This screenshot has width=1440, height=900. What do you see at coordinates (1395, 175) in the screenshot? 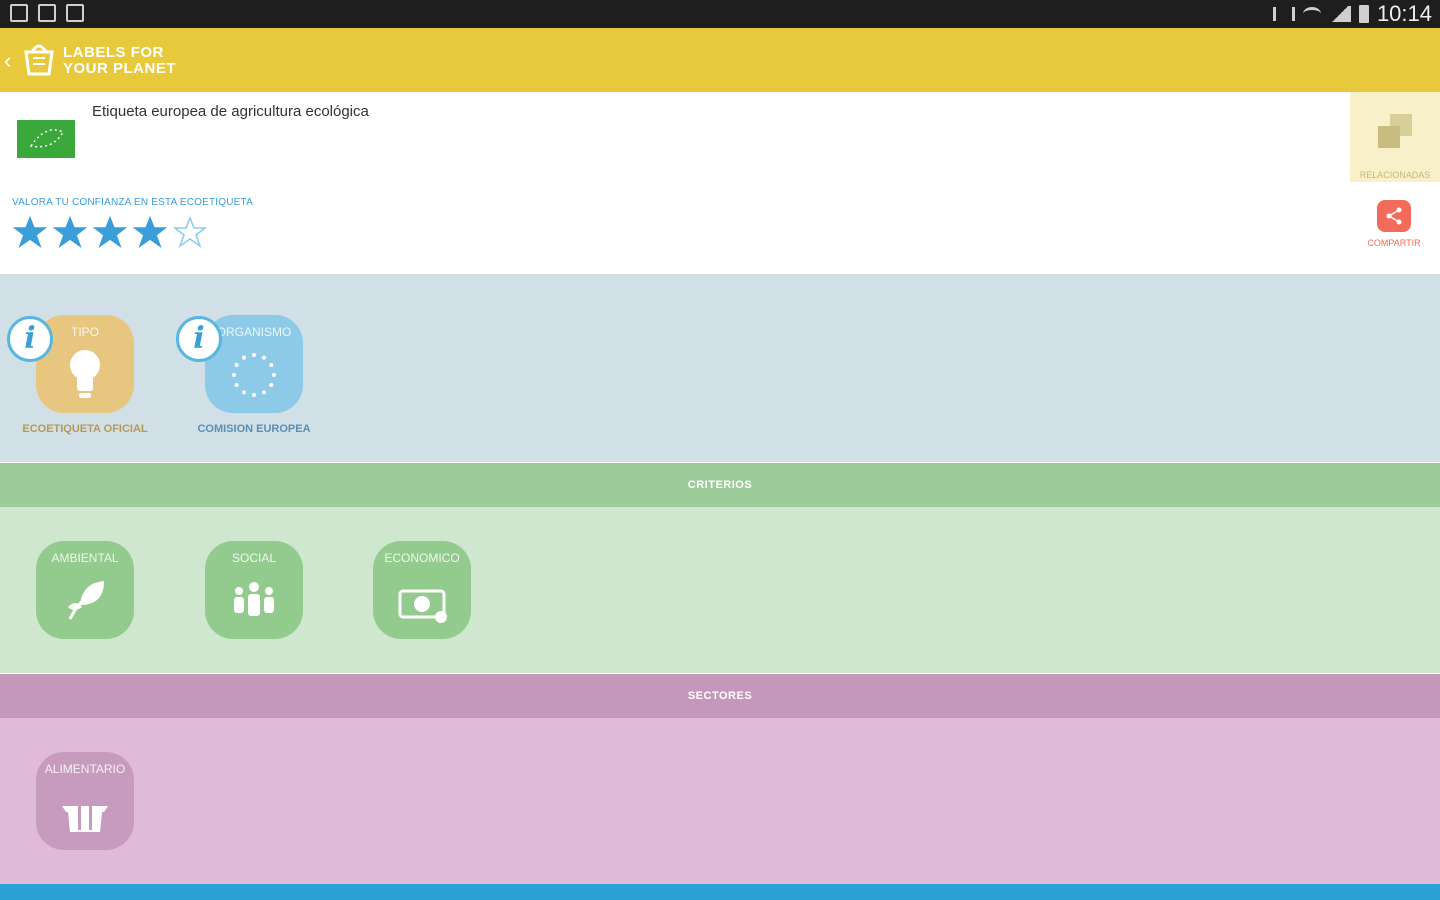
I see `related-label: RELACIONADAS` at bounding box center [1395, 175].